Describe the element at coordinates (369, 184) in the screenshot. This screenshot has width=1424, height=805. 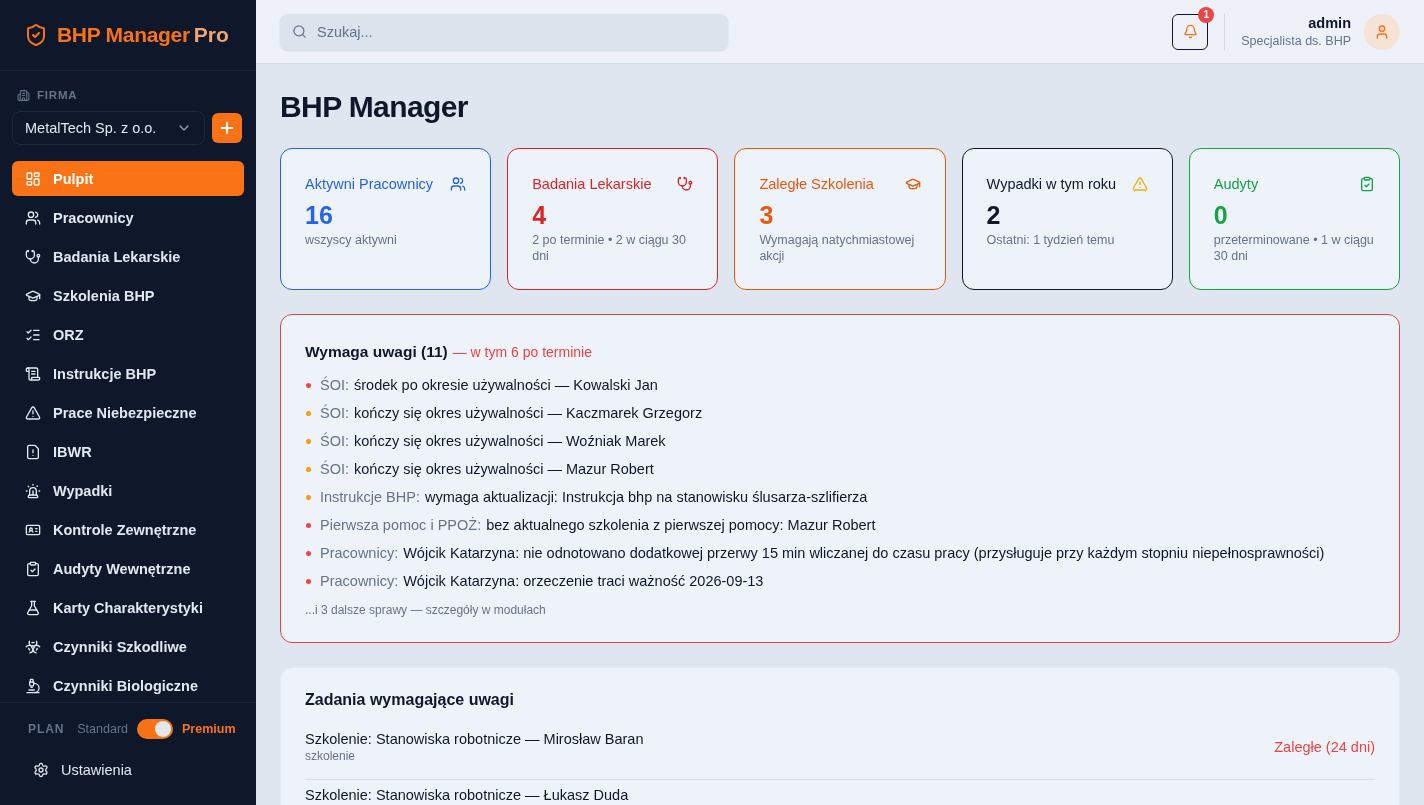
I see `card-title: Aktywni Pracownicy` at that location.